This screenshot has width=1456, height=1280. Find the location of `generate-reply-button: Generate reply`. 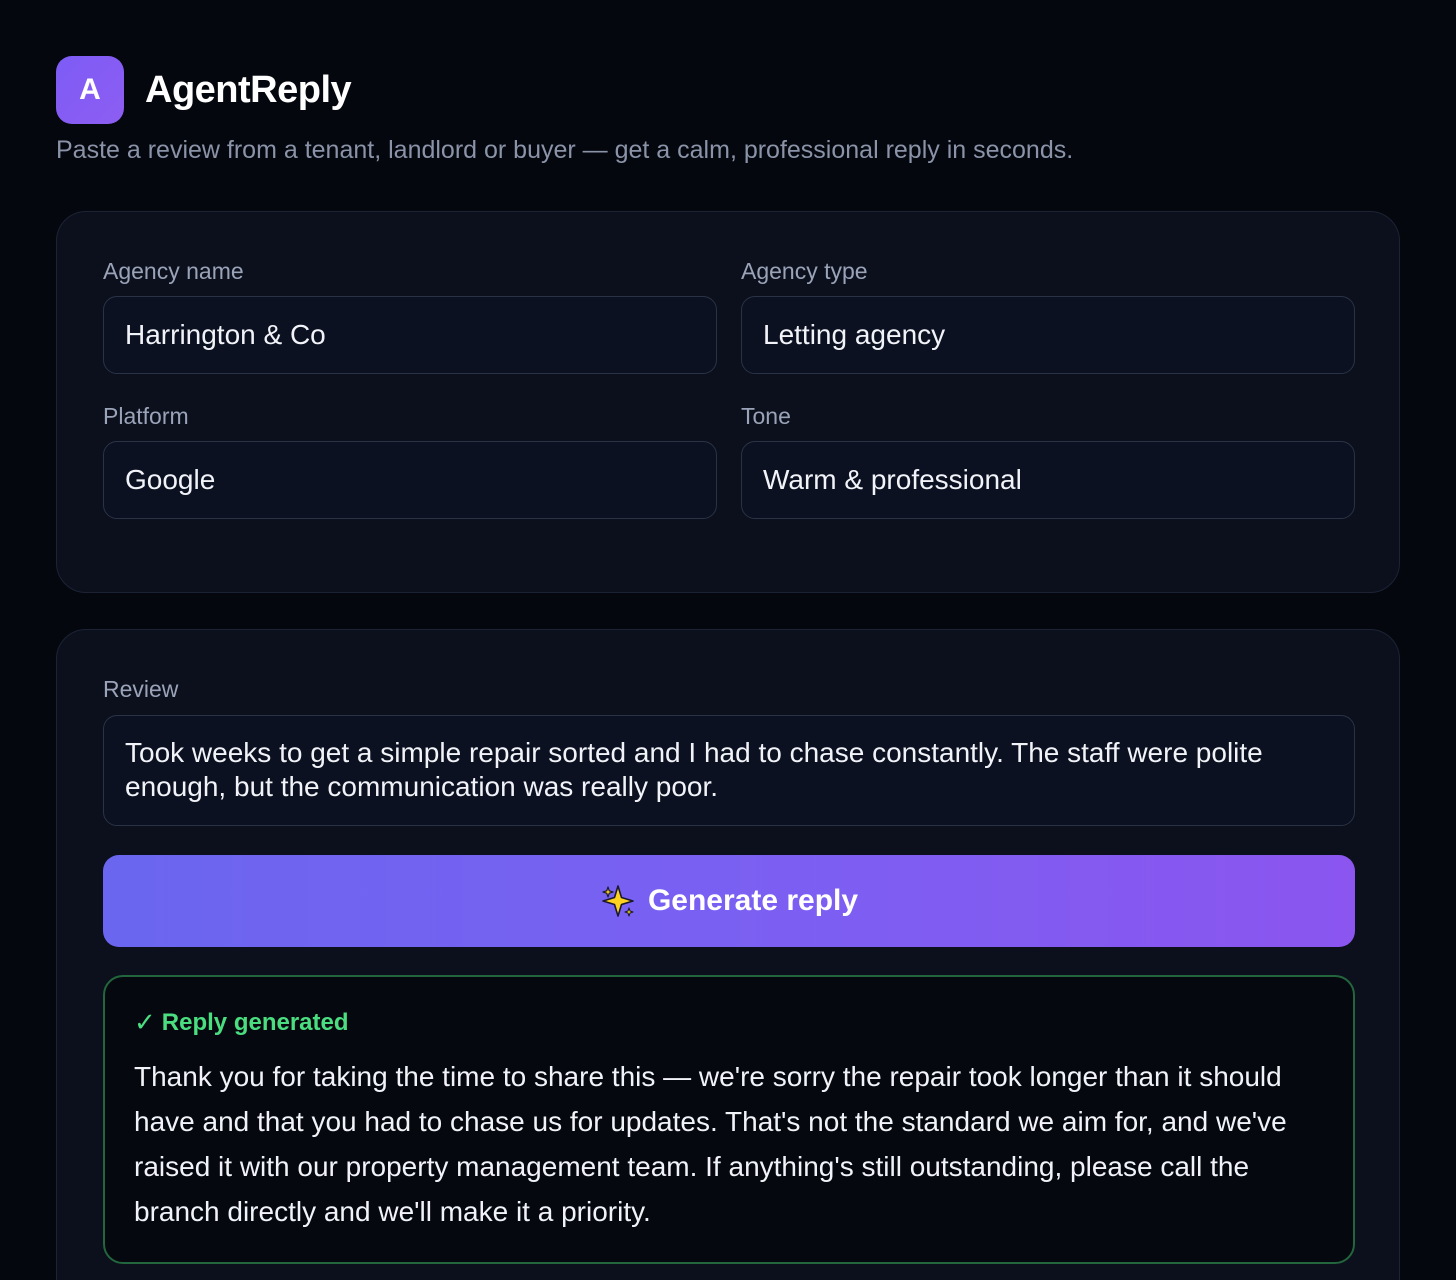

generate-reply-button: Generate reply is located at coordinates (729, 901).